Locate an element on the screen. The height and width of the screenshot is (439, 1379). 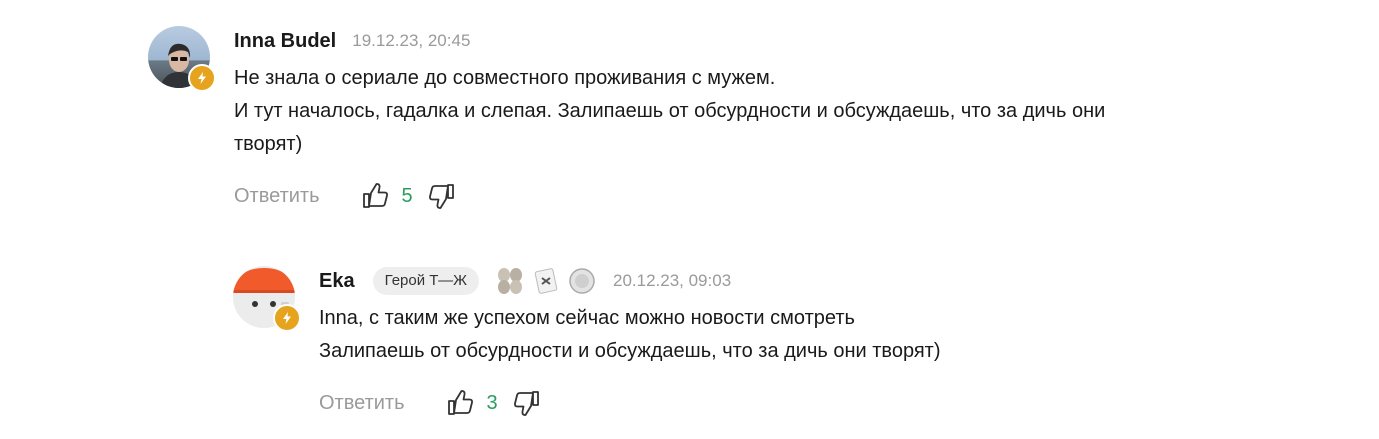
awards is located at coordinates (546, 281).